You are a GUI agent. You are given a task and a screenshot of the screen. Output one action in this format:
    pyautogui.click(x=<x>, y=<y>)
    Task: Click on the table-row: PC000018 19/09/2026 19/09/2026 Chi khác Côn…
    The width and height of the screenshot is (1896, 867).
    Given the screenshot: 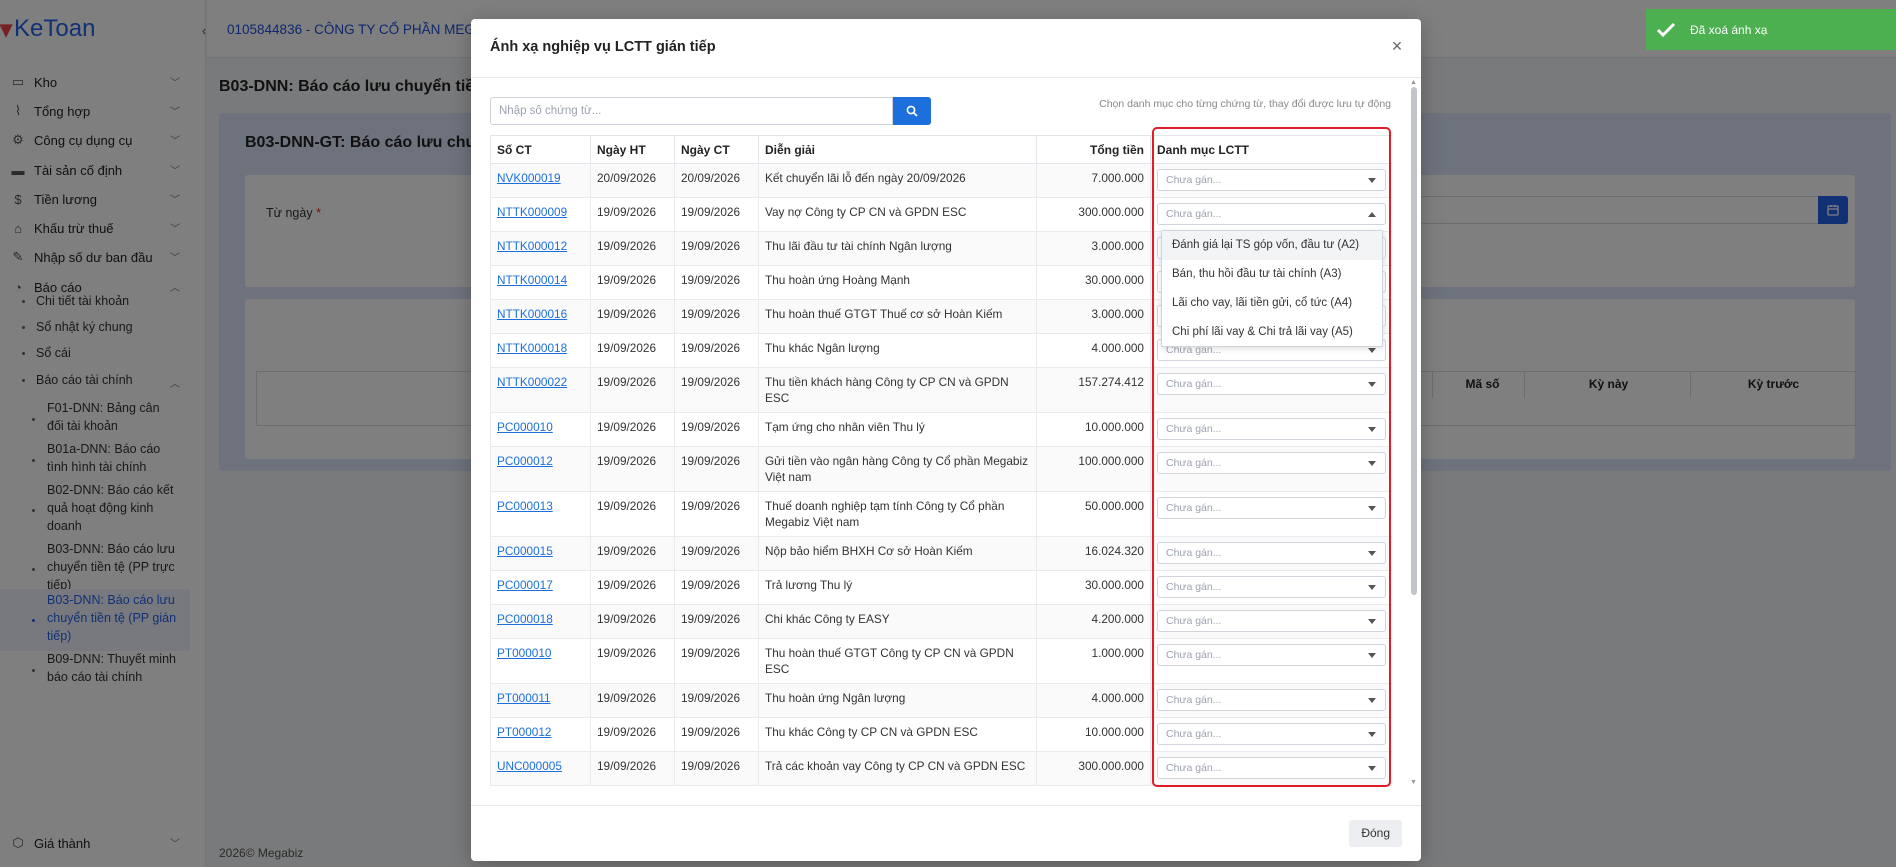 What is the action you would take?
    pyautogui.click(x=941, y=621)
    